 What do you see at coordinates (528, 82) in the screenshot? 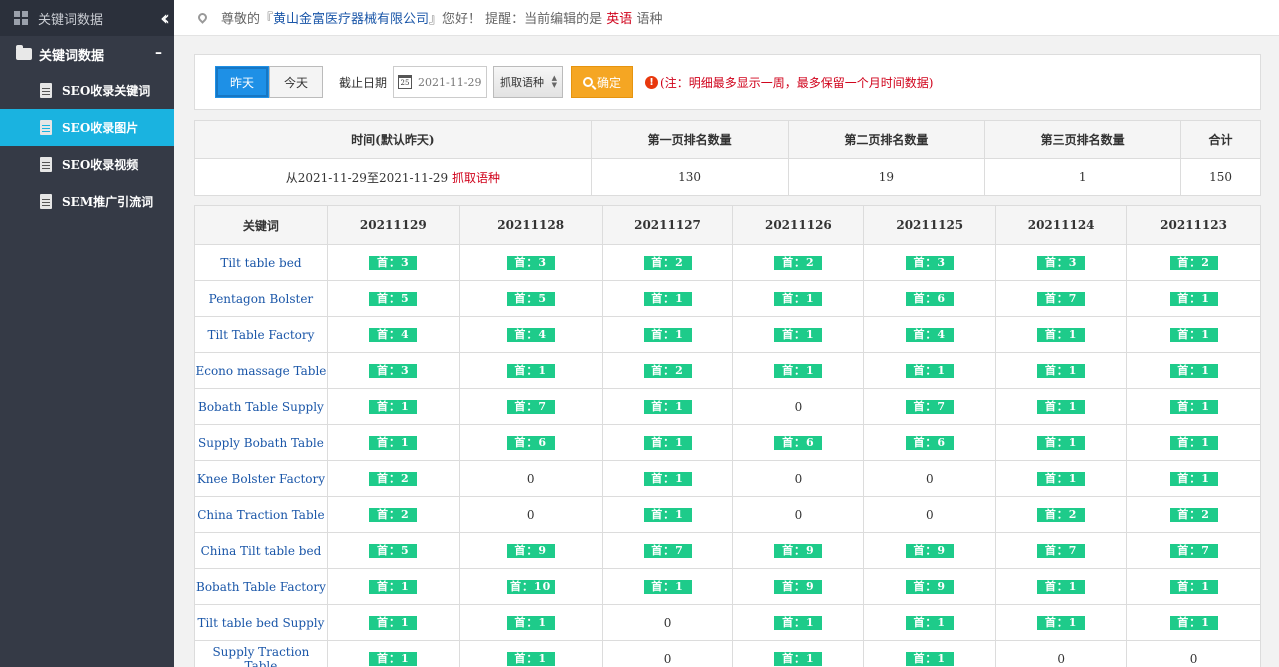
I see `language-select: 抓取语种 ▲ ▼` at bounding box center [528, 82].